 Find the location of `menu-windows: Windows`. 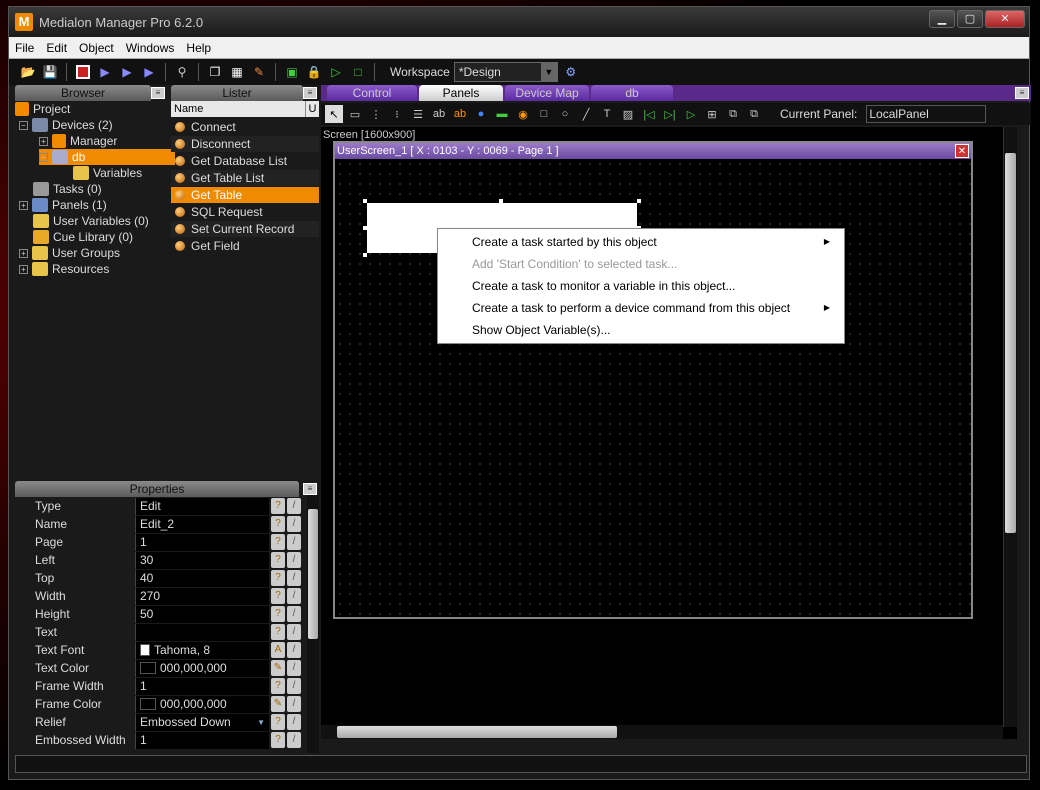

menu-windows: Windows is located at coordinates (150, 48).